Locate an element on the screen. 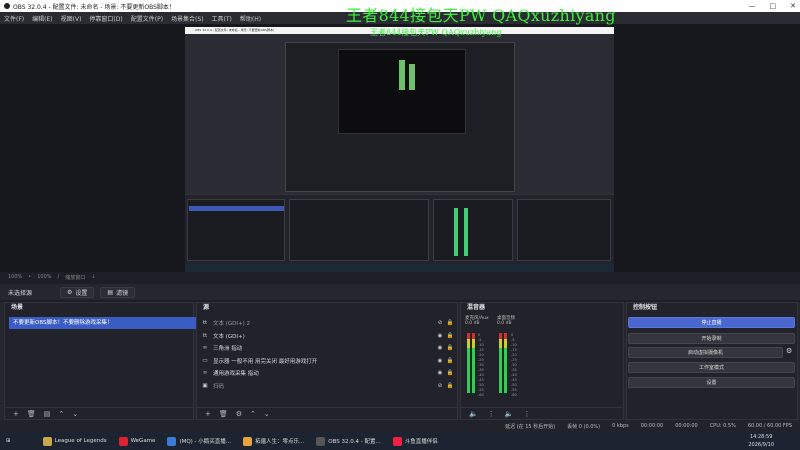  properties-button: ⚙ 设置 is located at coordinates (77, 292).